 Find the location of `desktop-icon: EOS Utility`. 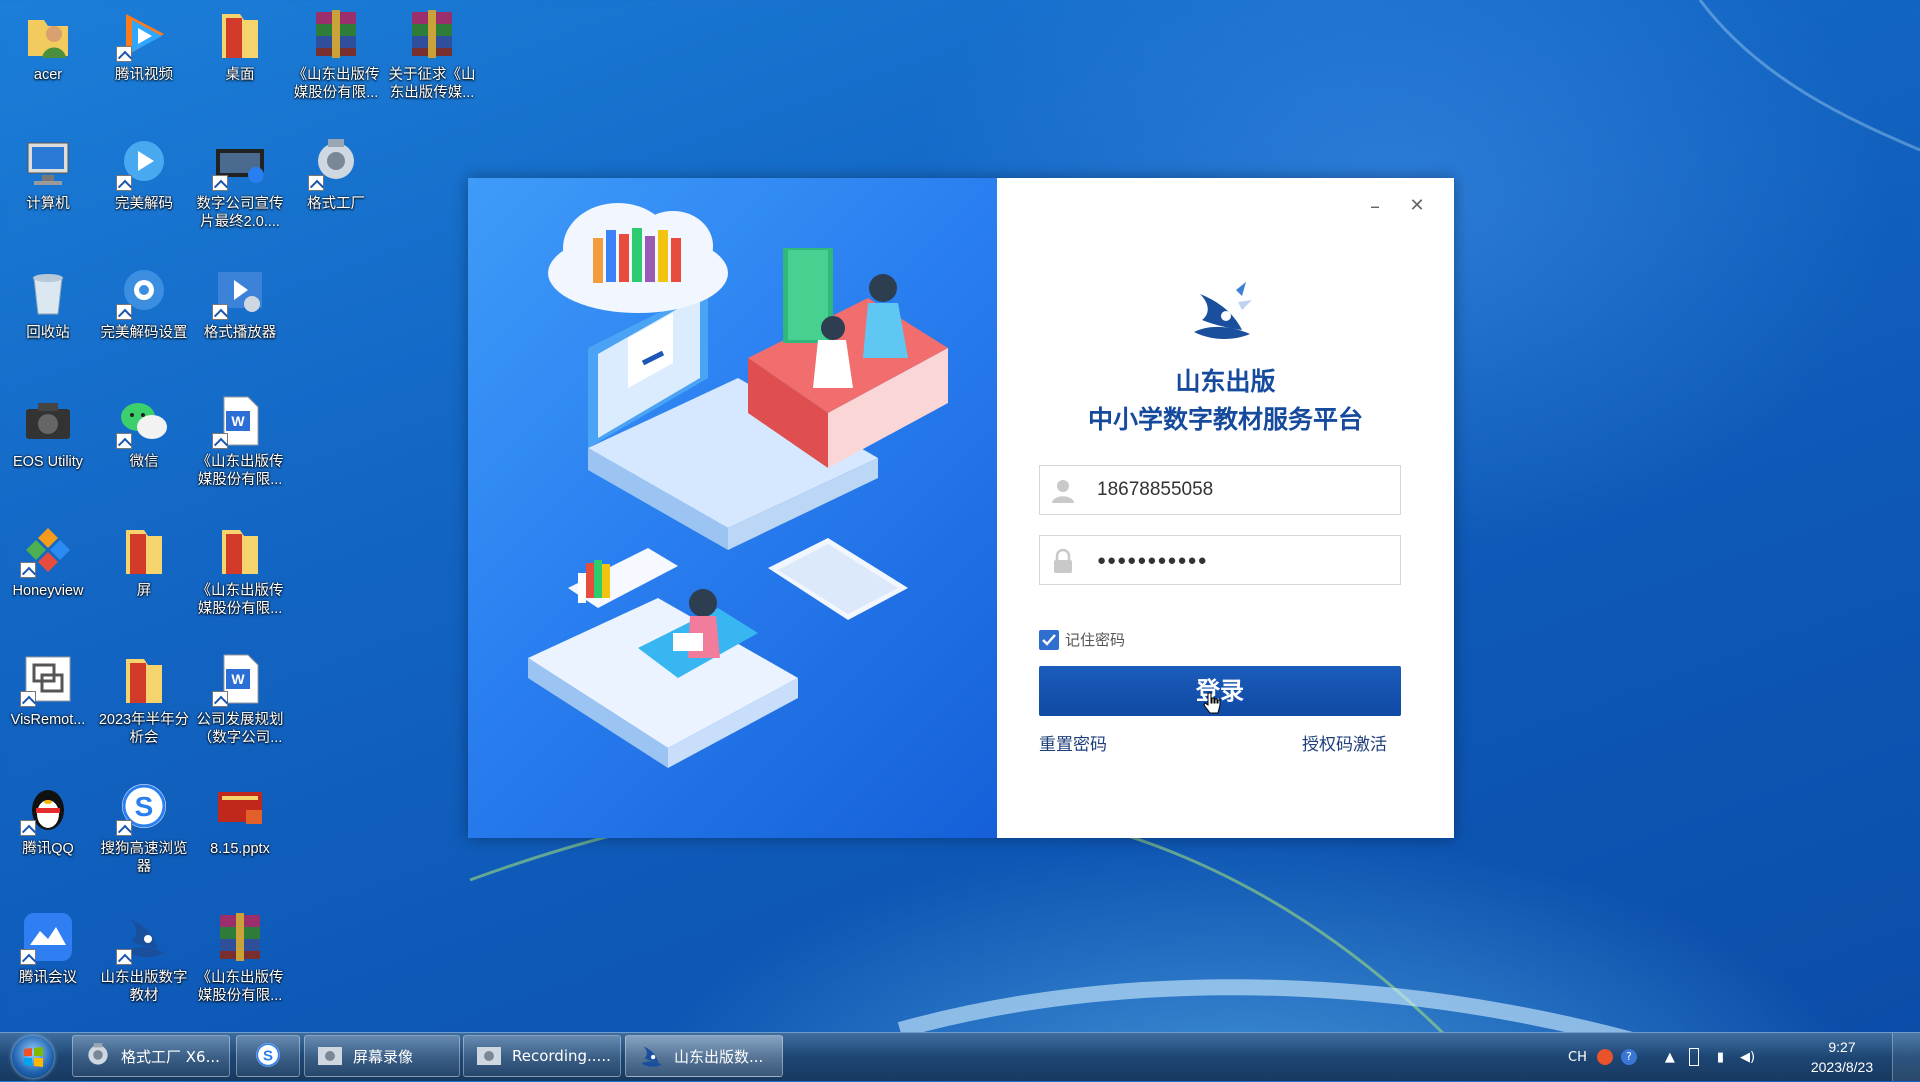

desktop-icon: EOS Utility is located at coordinates (48, 449).